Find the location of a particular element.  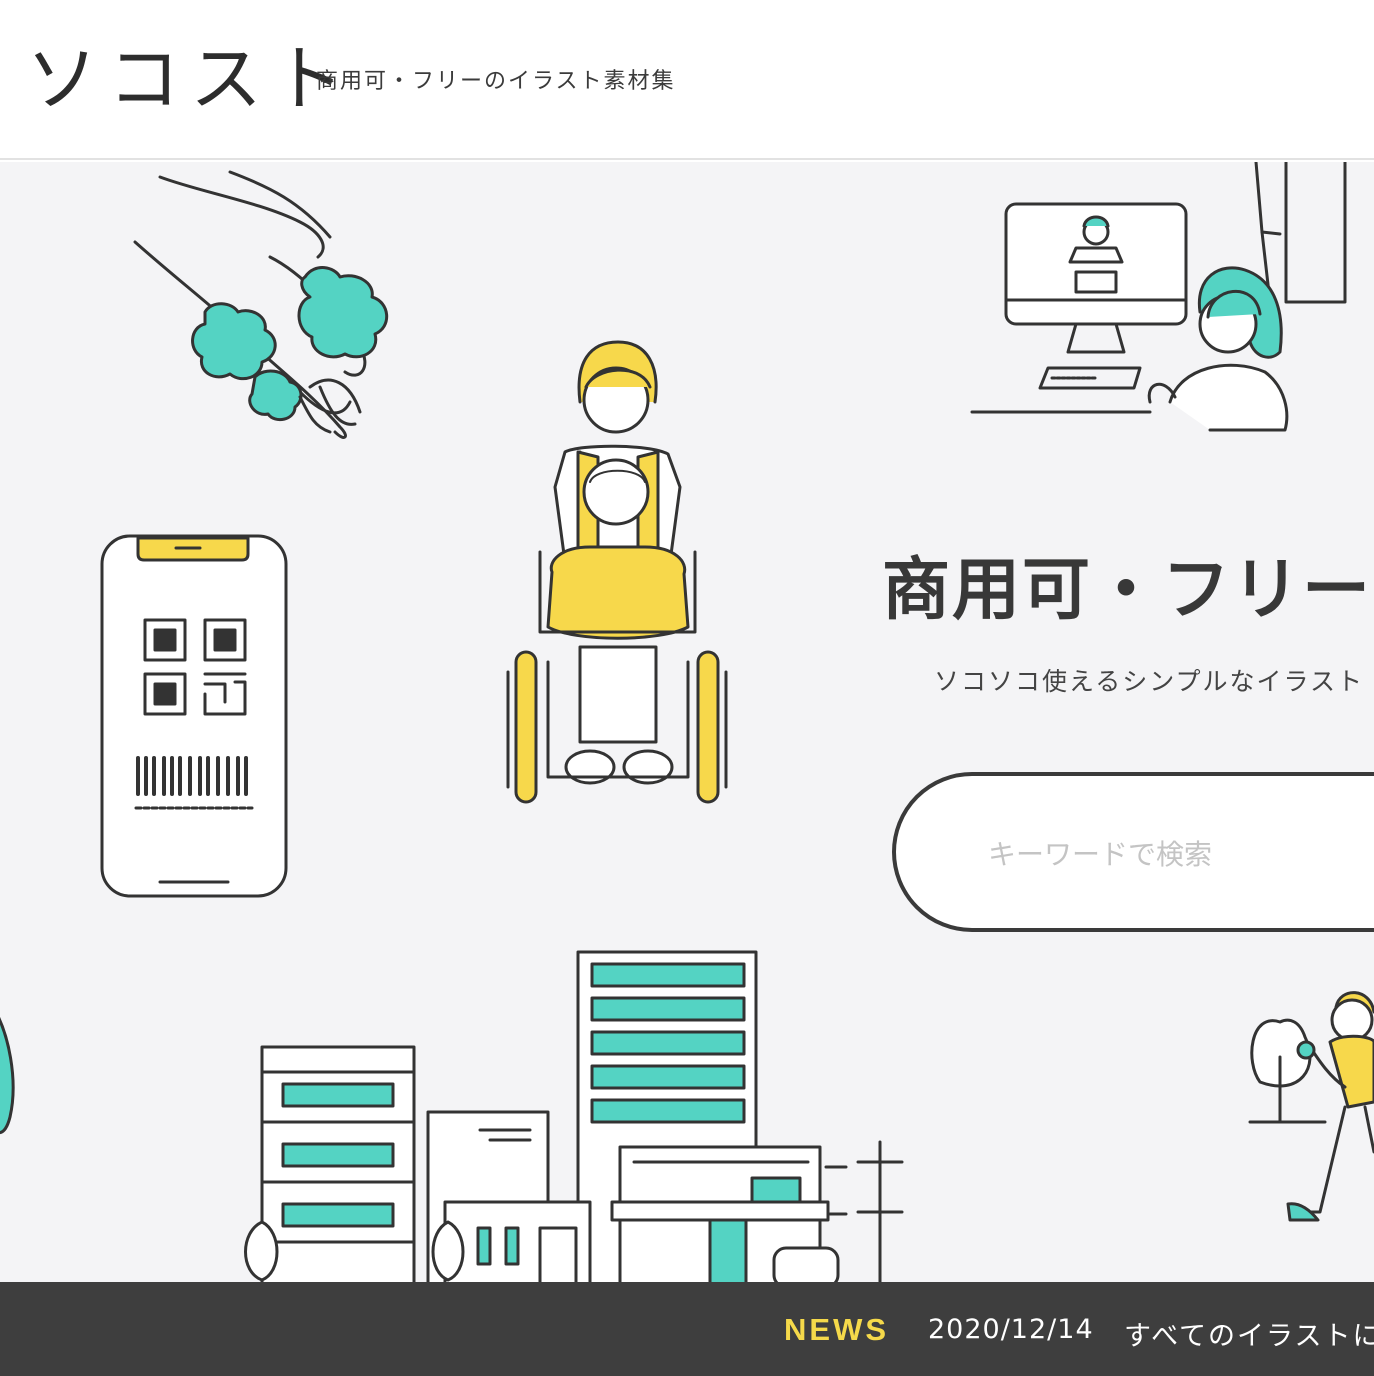

news-label: NEWS is located at coordinates (836, 1329).